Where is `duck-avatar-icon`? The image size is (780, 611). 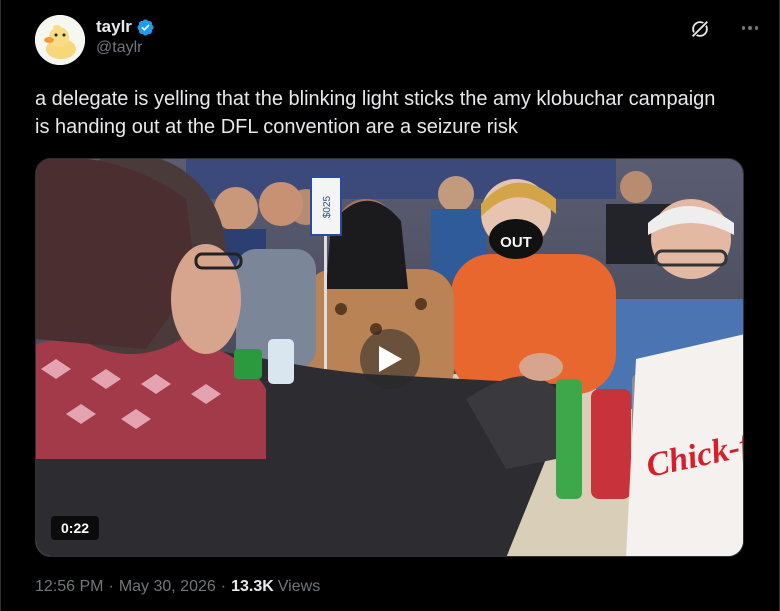 duck-avatar-icon is located at coordinates (60, 40).